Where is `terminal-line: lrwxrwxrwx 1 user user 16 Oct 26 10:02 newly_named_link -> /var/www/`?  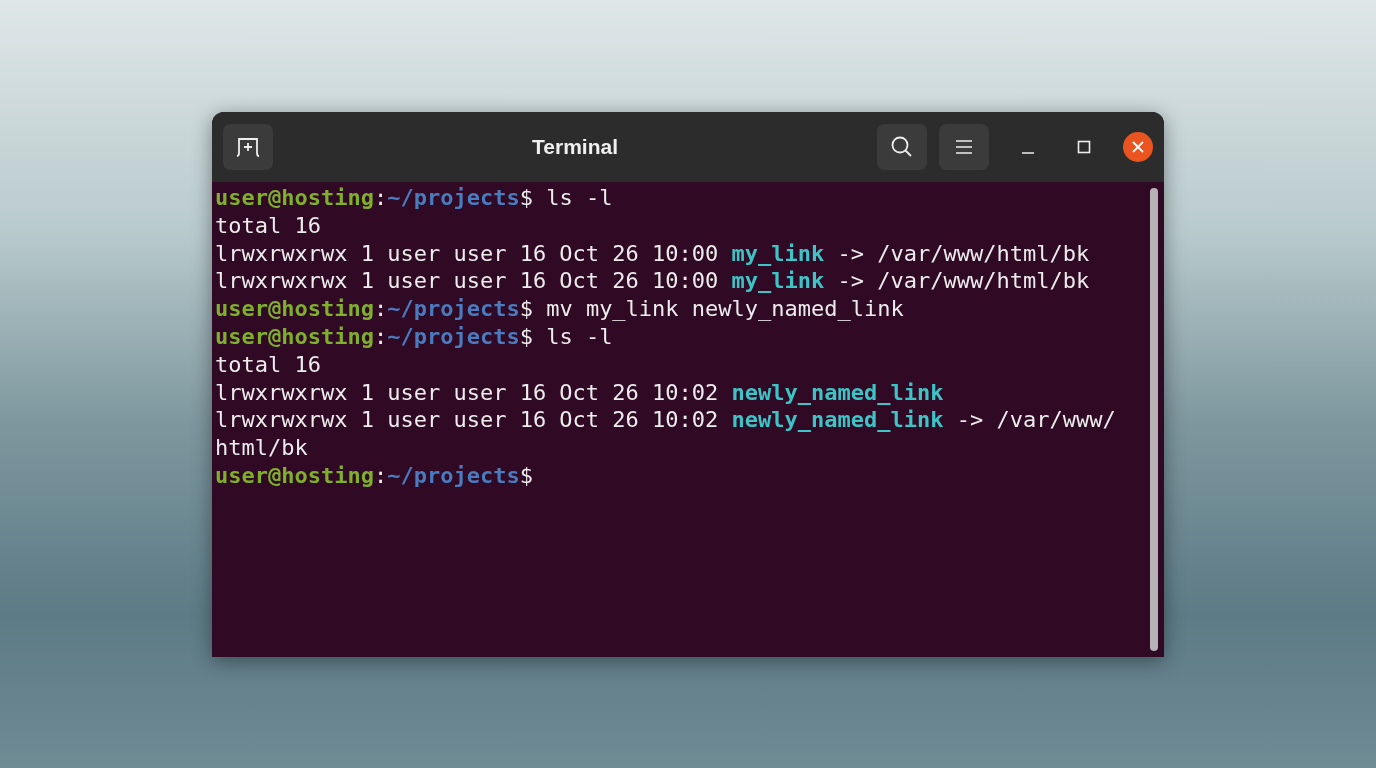
terminal-line: lrwxrwxrwx 1 user user 16 Oct 26 10:02 newly_named_link -> /var/www/ is located at coordinates (665, 420).